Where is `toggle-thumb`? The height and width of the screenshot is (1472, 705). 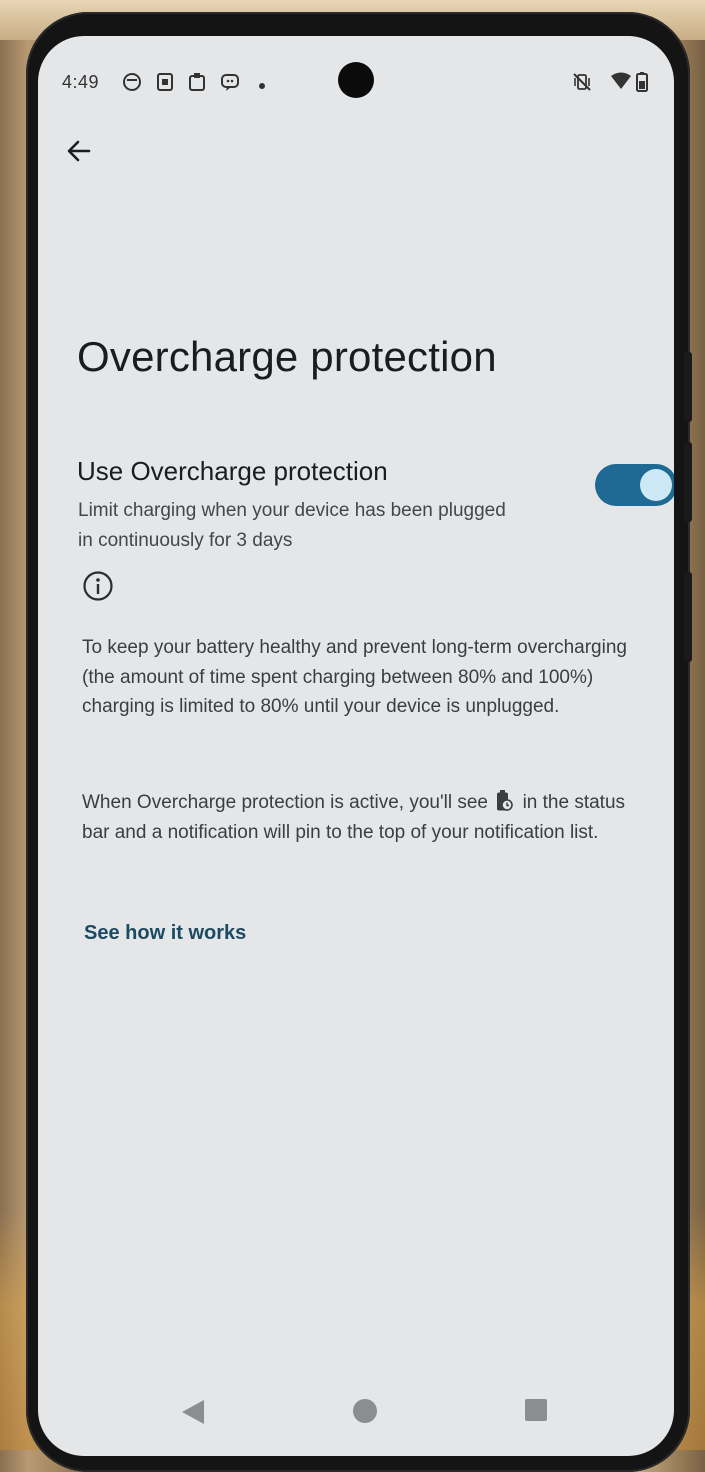
toggle-thumb is located at coordinates (656, 485).